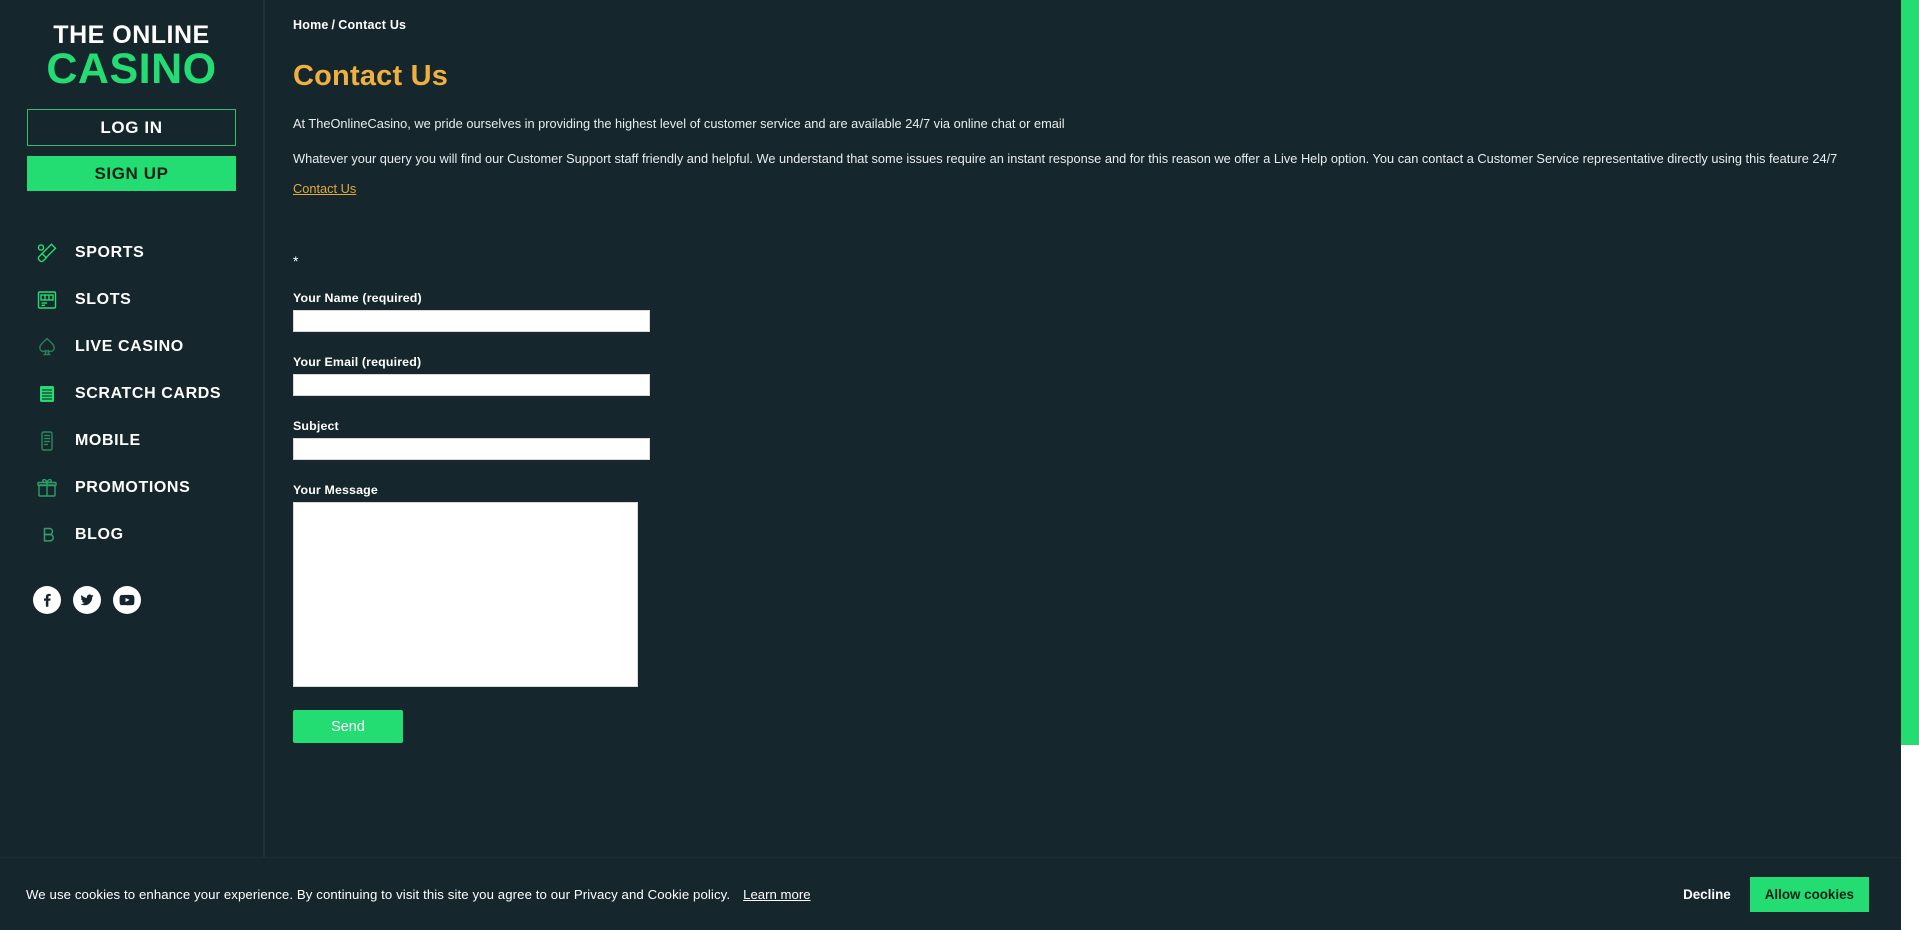 The image size is (1919, 930). What do you see at coordinates (776, 894) in the screenshot?
I see `learn-more-link: Learn more` at bounding box center [776, 894].